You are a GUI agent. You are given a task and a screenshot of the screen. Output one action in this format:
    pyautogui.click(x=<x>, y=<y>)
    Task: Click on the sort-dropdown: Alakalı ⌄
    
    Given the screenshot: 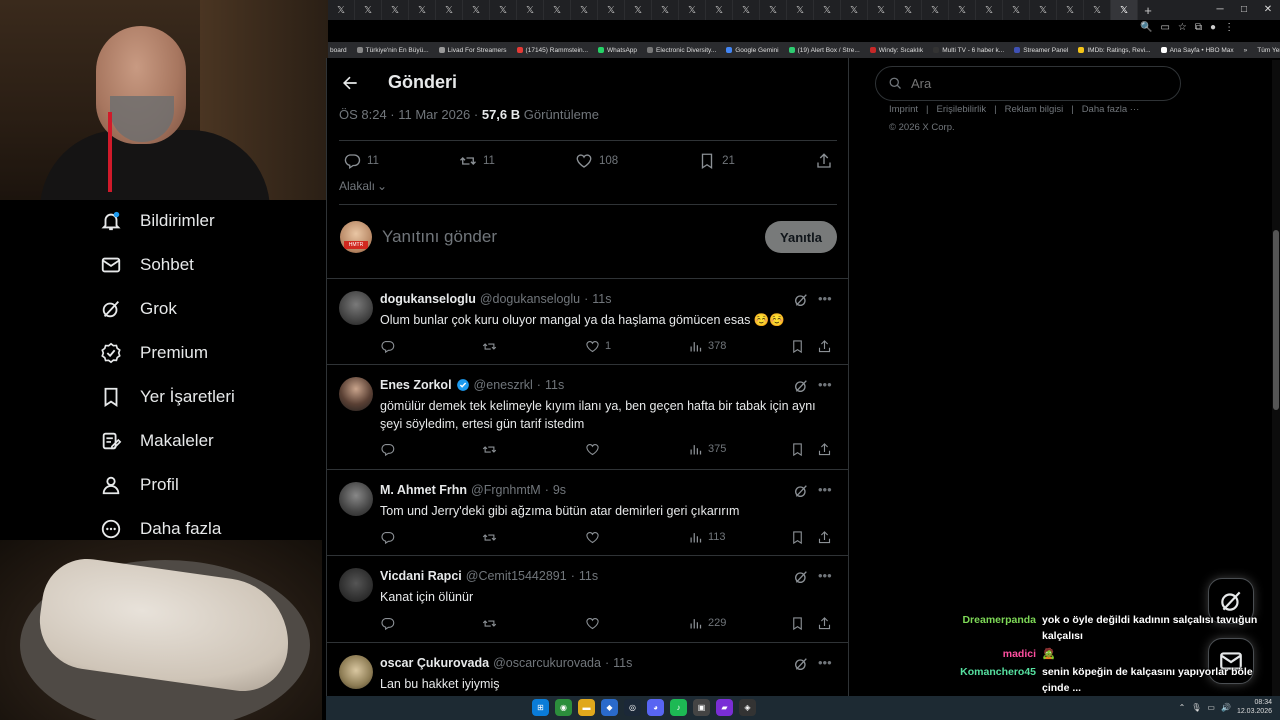 What is the action you would take?
    pyautogui.click(x=363, y=186)
    